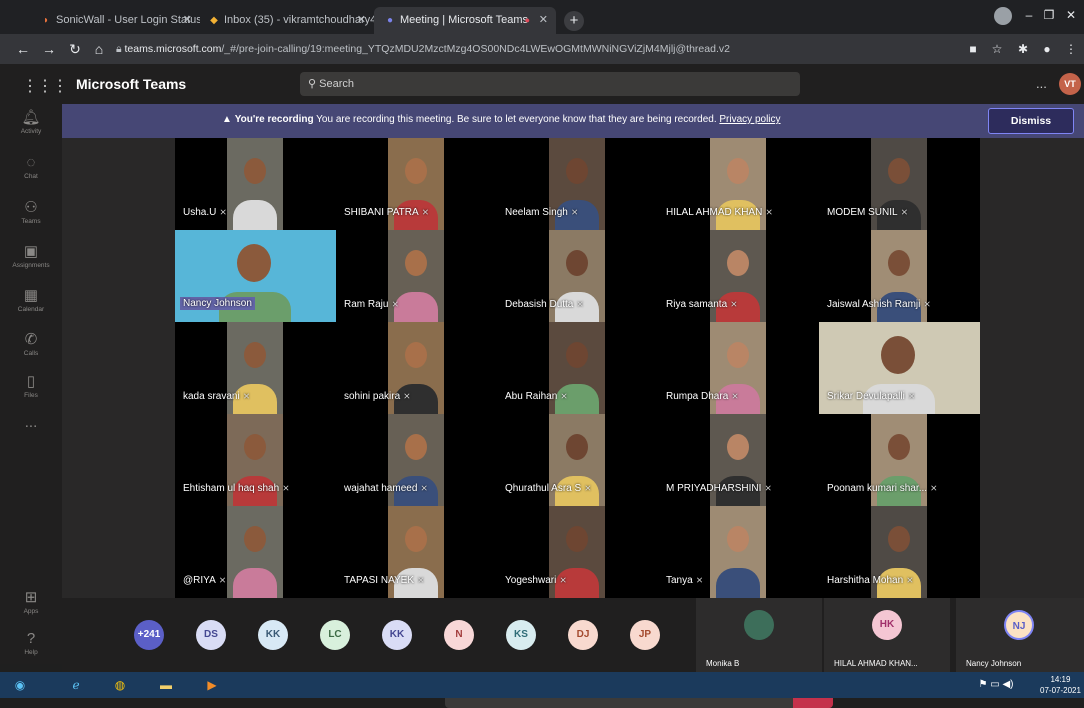  I want to click on chrome-icon: ◍, so click(120, 685).